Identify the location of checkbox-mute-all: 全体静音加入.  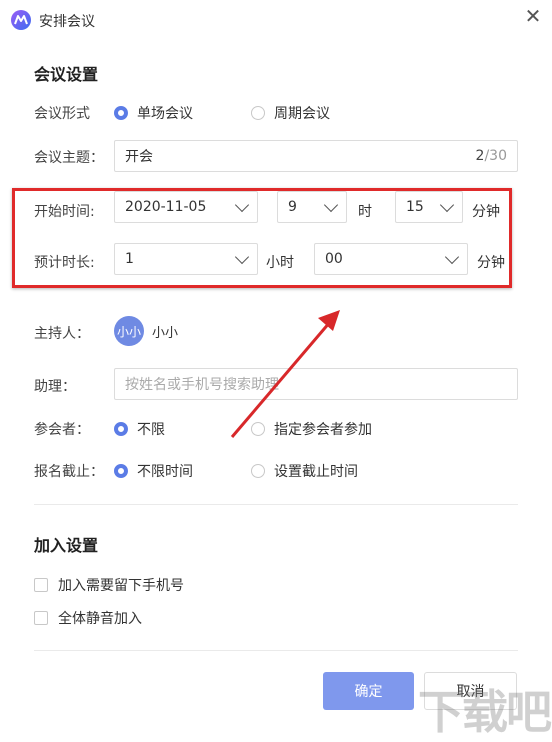
(88, 618).